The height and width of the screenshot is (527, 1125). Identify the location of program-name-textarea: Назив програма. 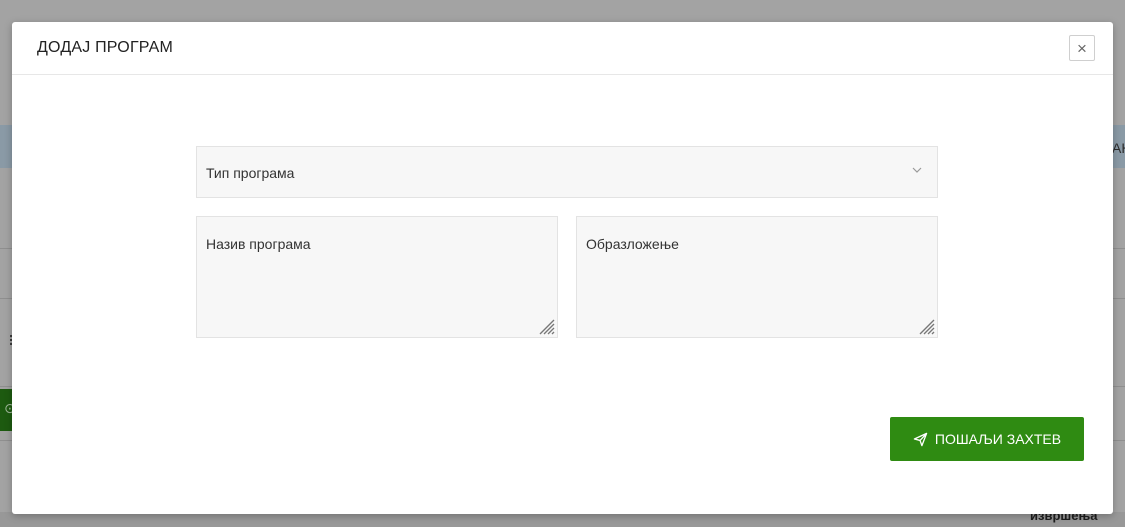
(377, 277).